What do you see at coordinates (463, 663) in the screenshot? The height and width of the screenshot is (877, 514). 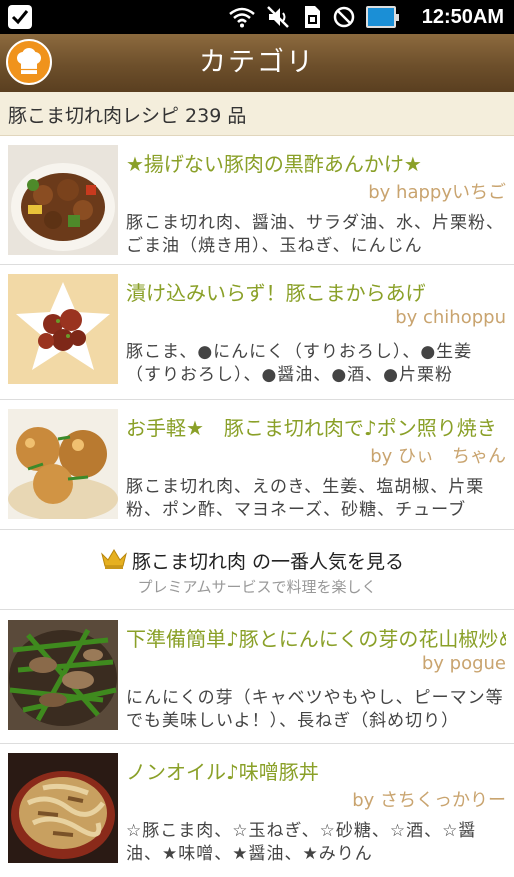 I see `recipe-author: by pogue` at bounding box center [463, 663].